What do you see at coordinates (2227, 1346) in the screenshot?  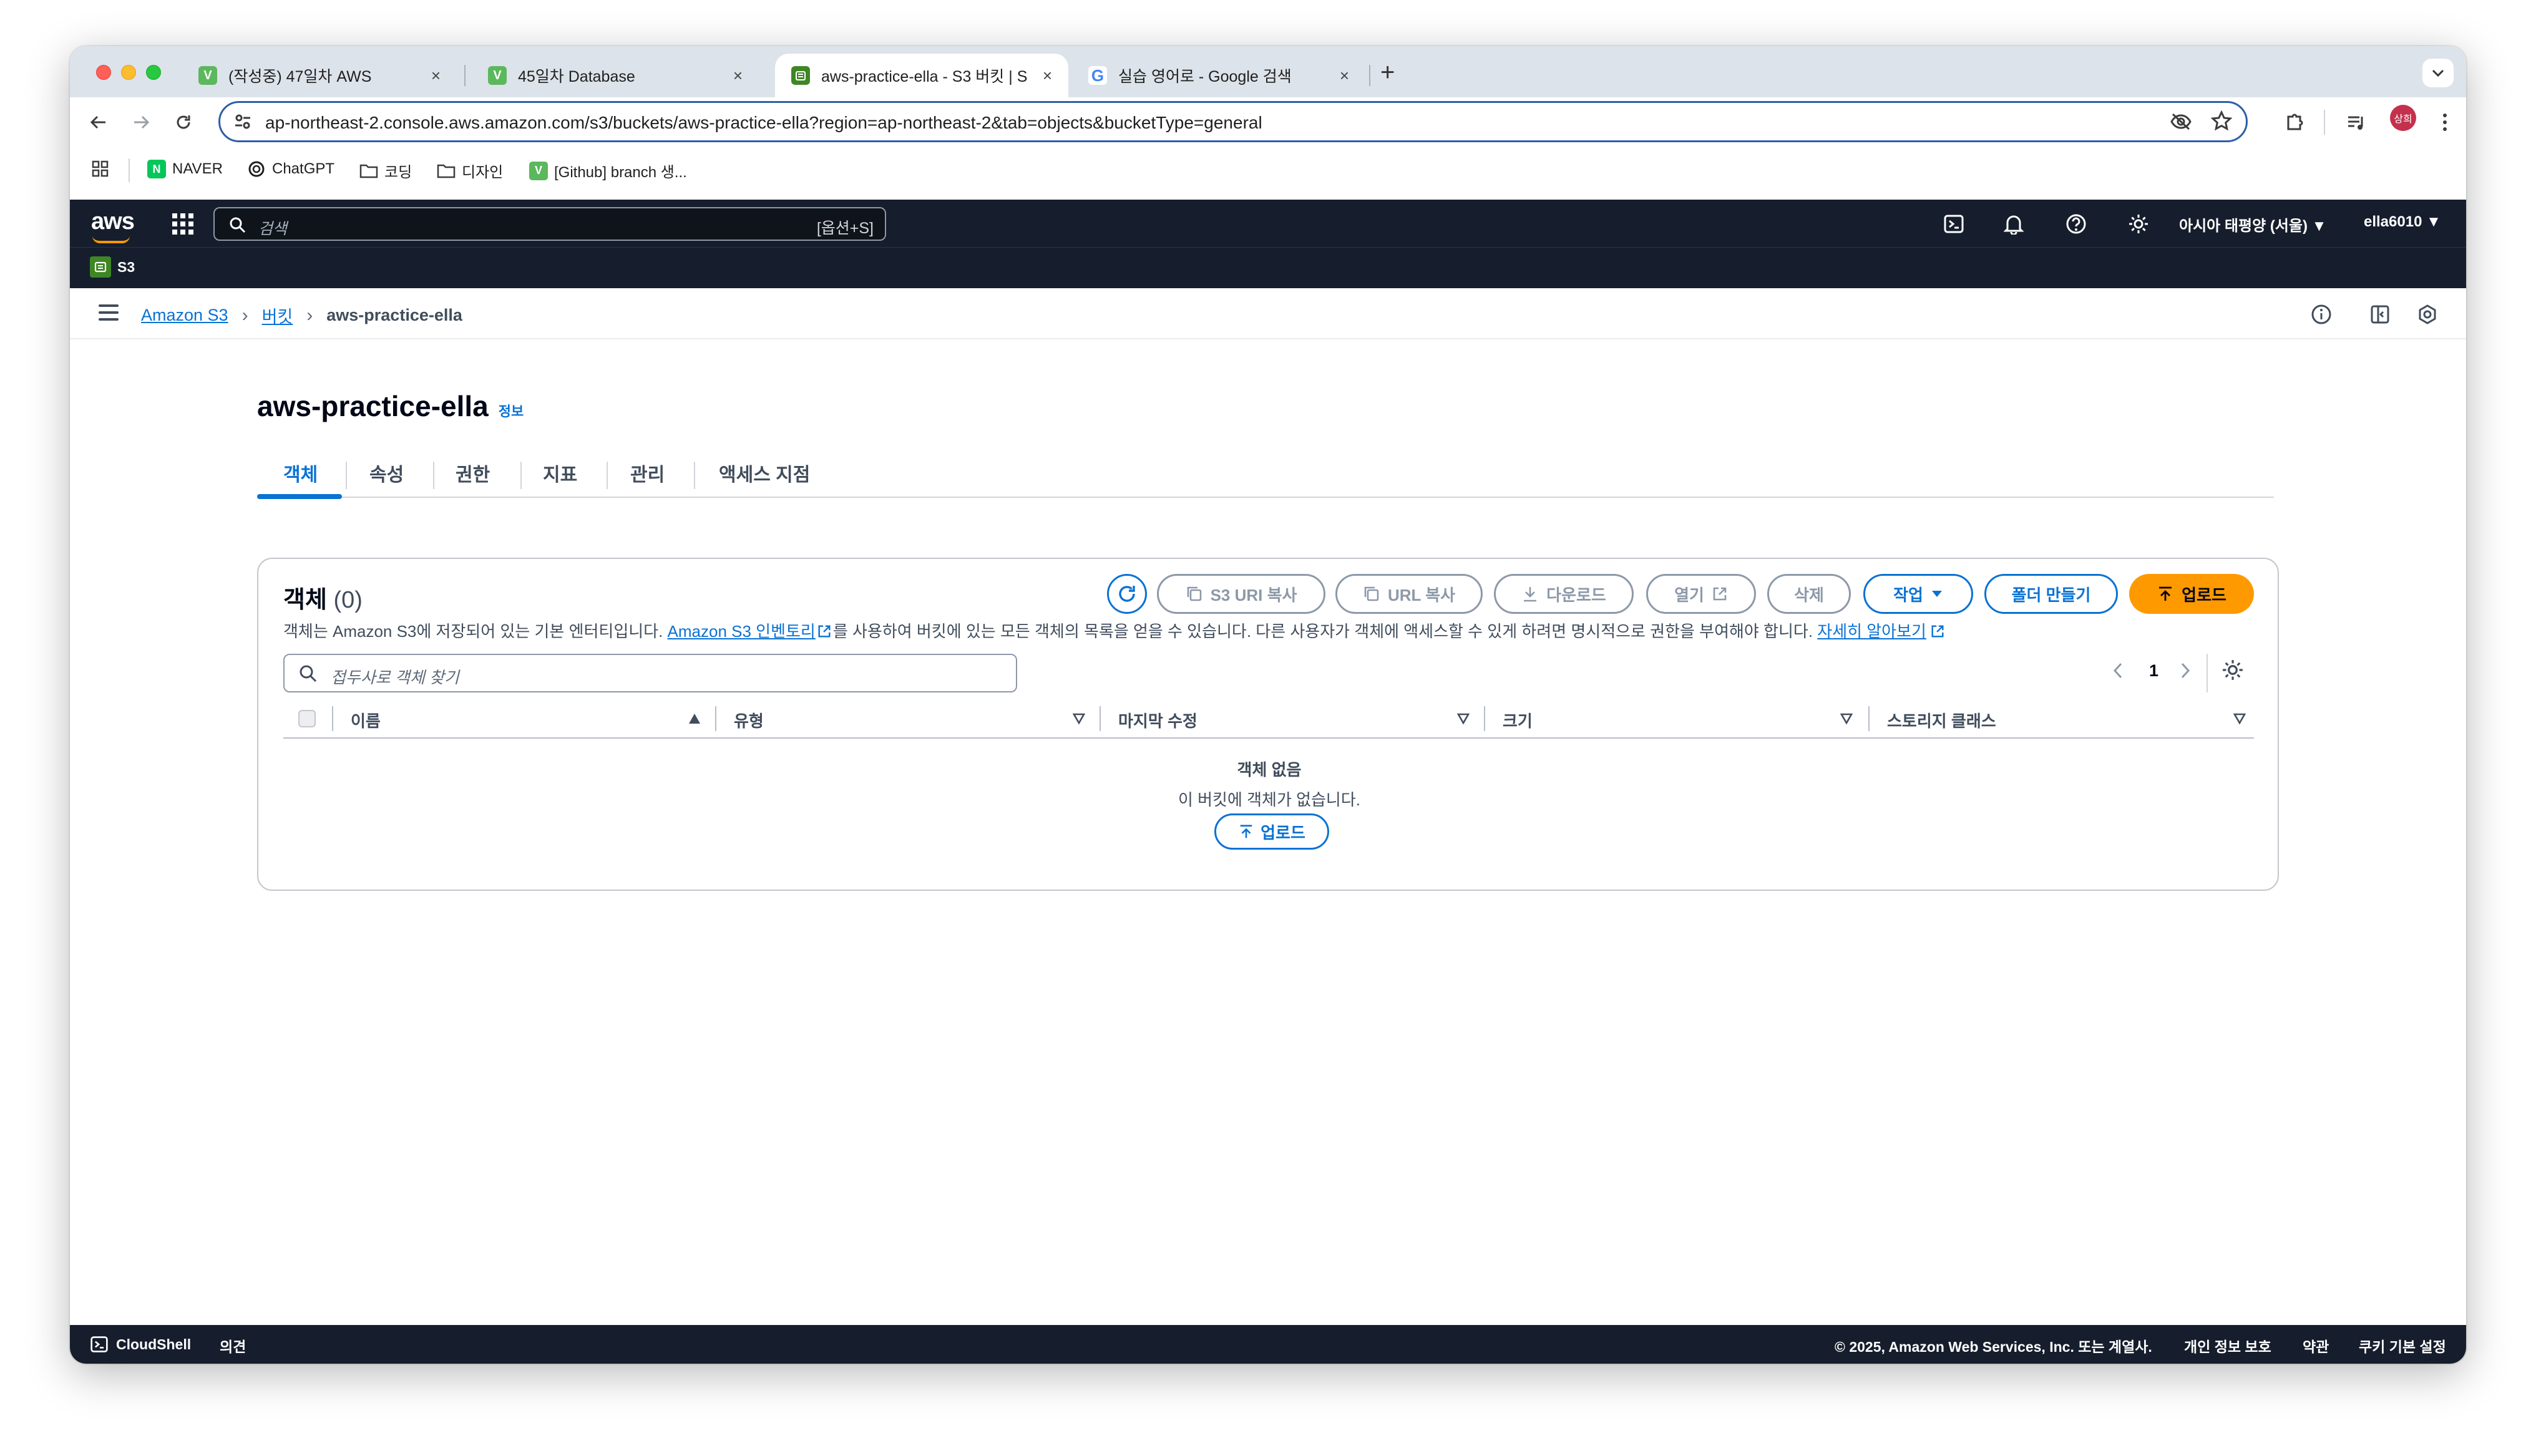 I see `footer-privacy: 개인 정보 보호` at bounding box center [2227, 1346].